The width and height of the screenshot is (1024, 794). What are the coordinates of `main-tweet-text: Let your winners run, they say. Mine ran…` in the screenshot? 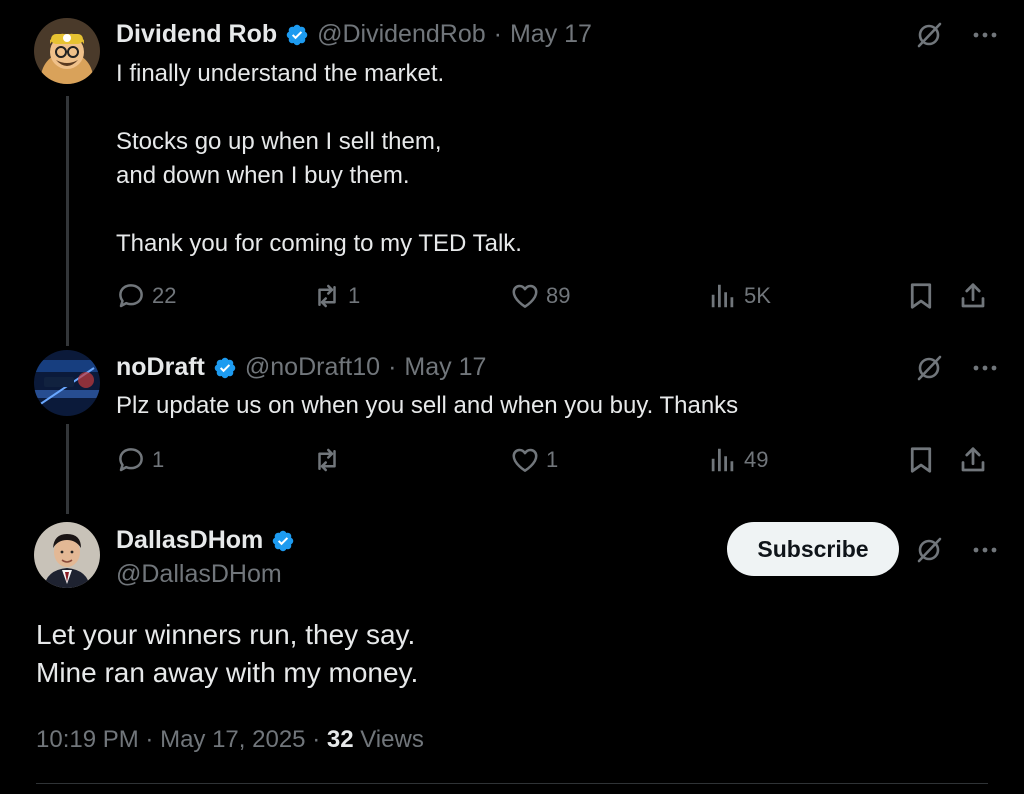 It's located at (227, 654).